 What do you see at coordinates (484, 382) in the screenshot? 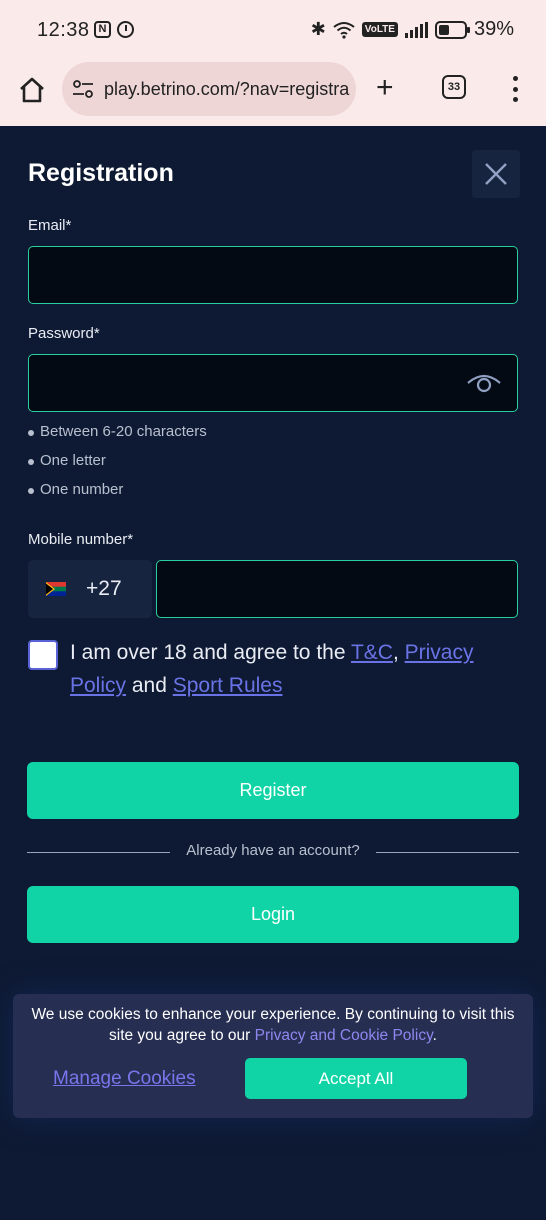
I see `show-password-icon` at bounding box center [484, 382].